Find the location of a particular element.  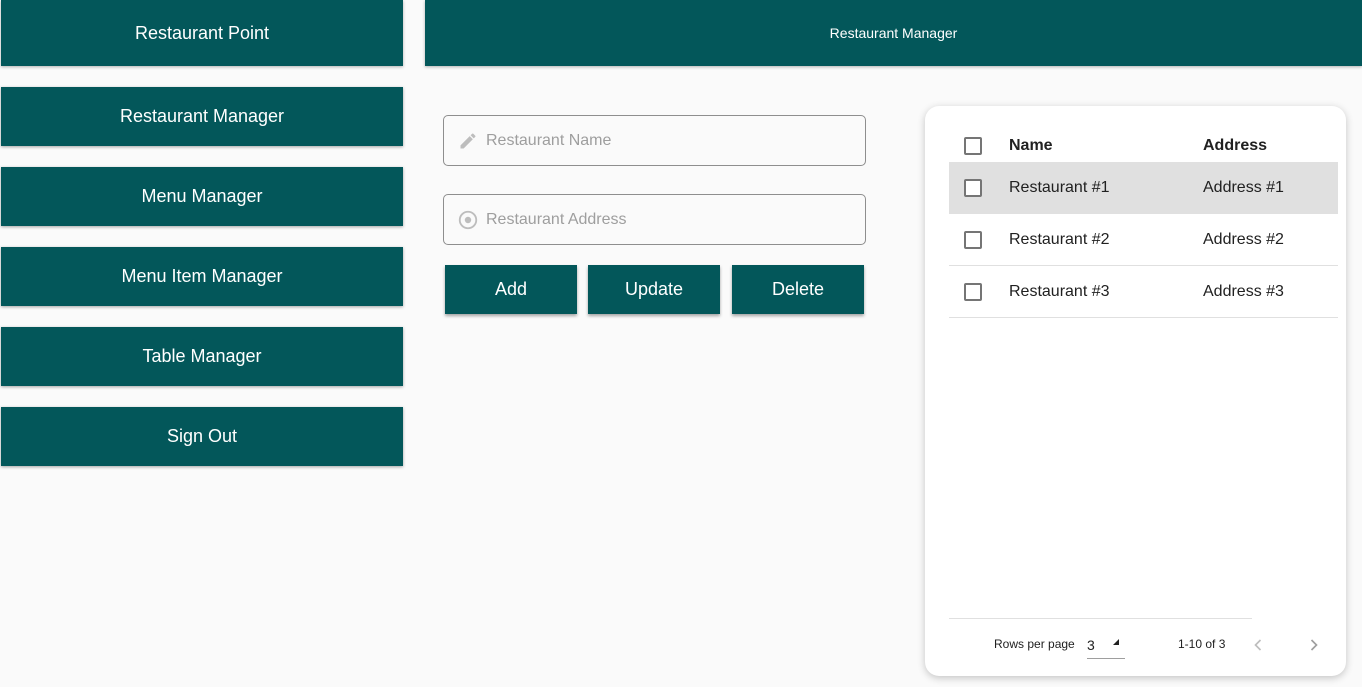

row-address-cell: Address #2 is located at coordinates (1243, 239).